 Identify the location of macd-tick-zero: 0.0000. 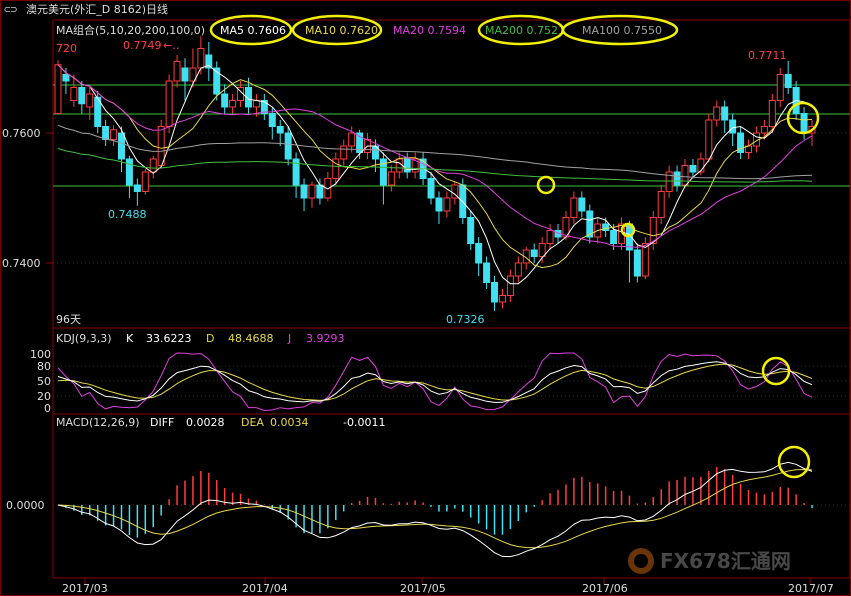
(25, 505).